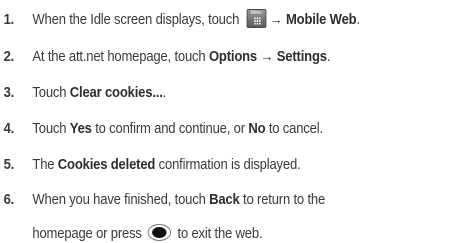  Describe the element at coordinates (256, 18) in the screenshot. I see `menu-key-icon: Menu` at that location.